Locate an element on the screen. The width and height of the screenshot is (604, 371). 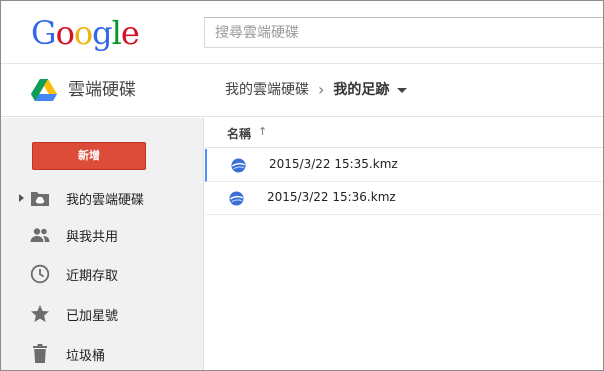
clock-icon is located at coordinates (40, 274).